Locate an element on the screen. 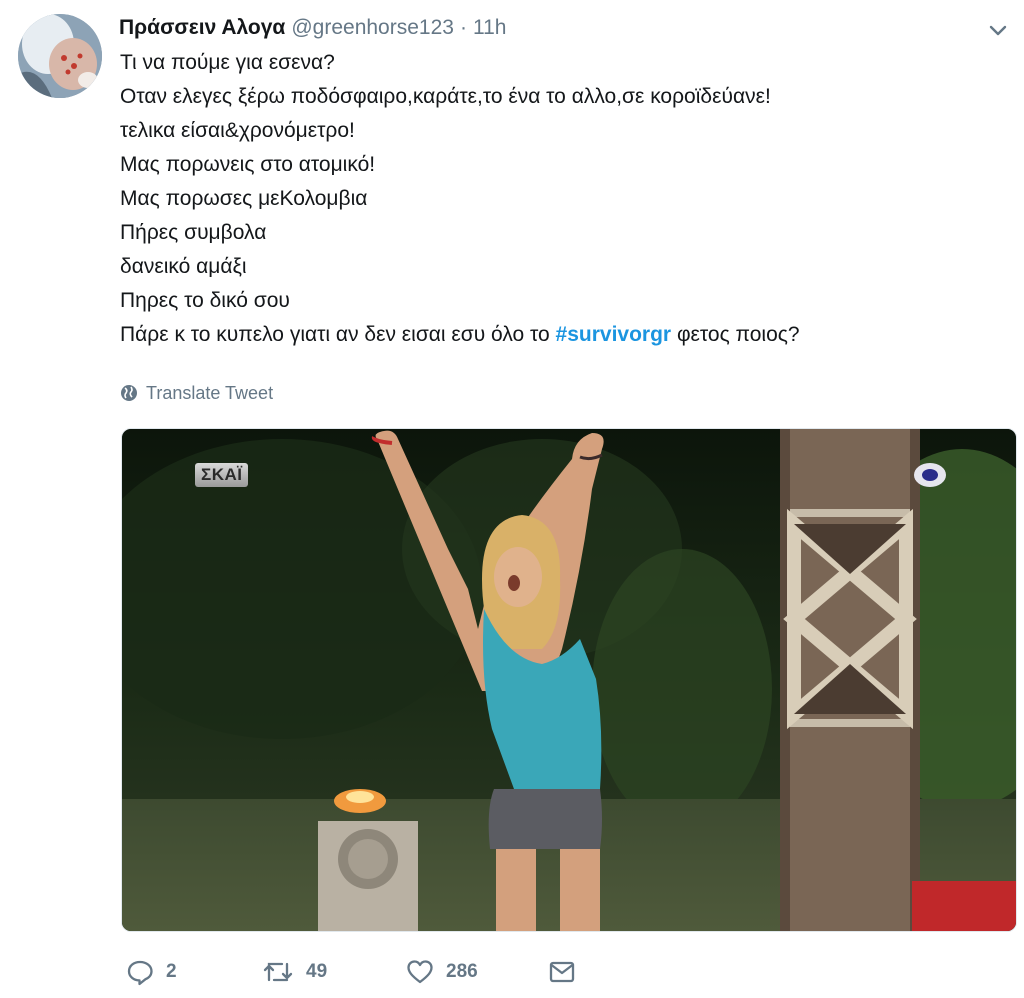 Image resolution: width=1024 pixels, height=998 pixels. translate-tweet-link: Translate Tweet is located at coordinates (196, 393).